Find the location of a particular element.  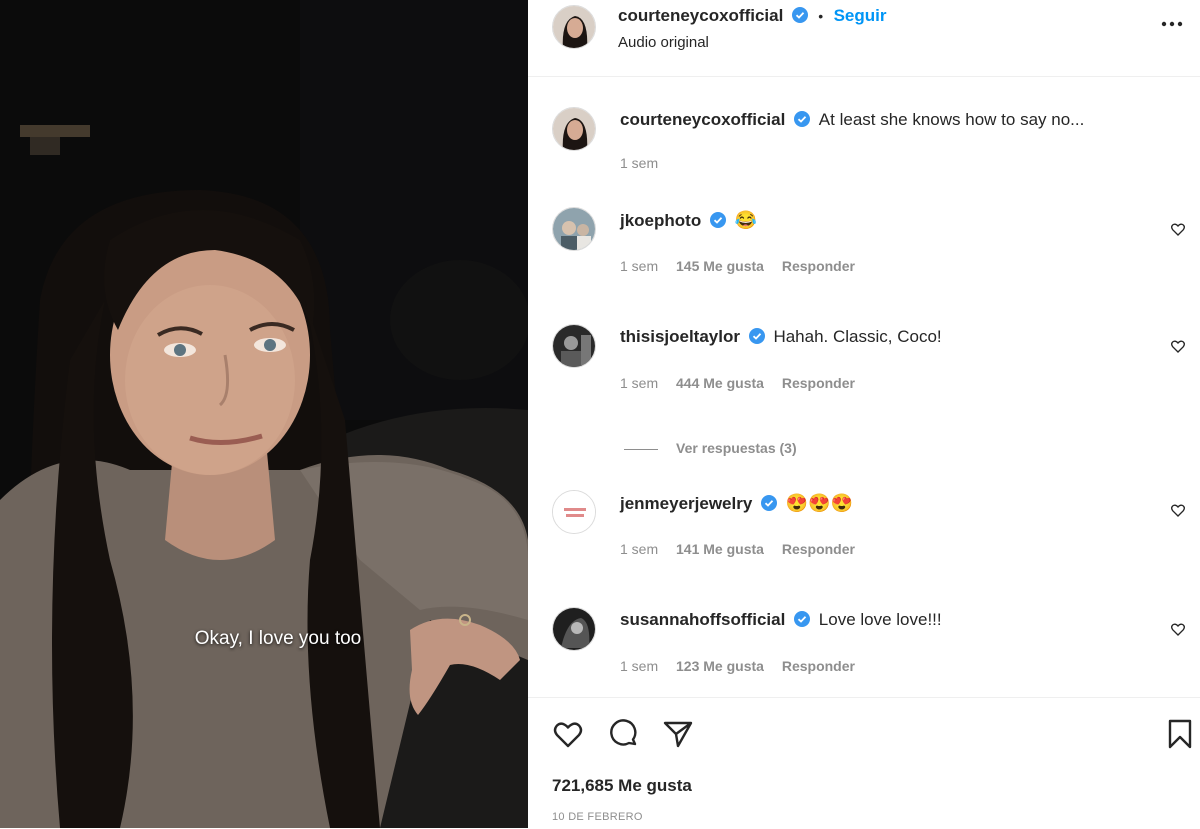

comment-text: 😂 is located at coordinates (746, 220).